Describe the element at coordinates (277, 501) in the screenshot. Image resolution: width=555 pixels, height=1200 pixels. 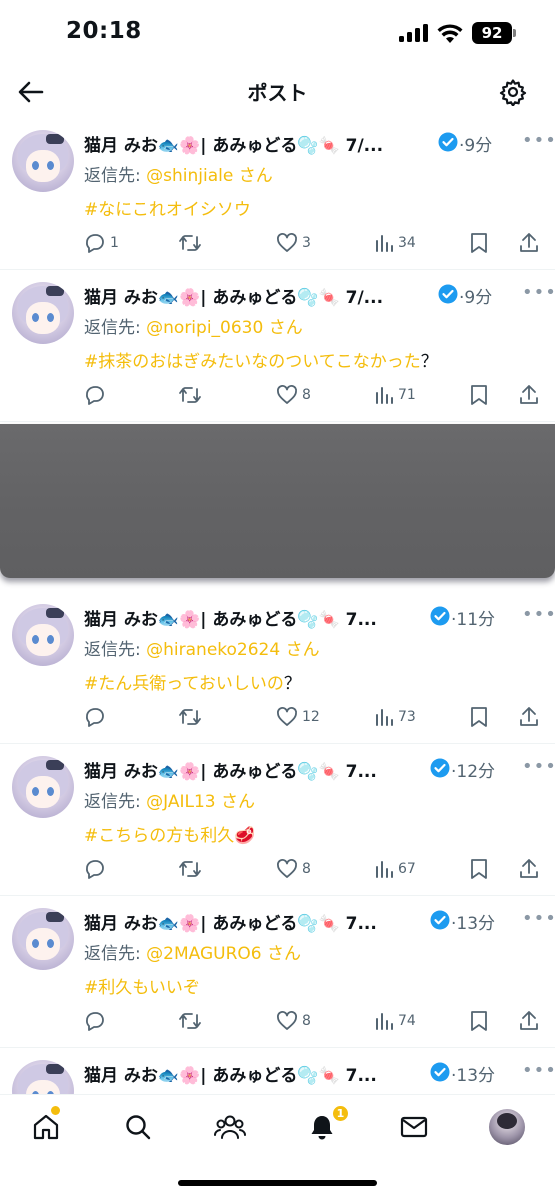
I see `gray-placeholder-block` at that location.